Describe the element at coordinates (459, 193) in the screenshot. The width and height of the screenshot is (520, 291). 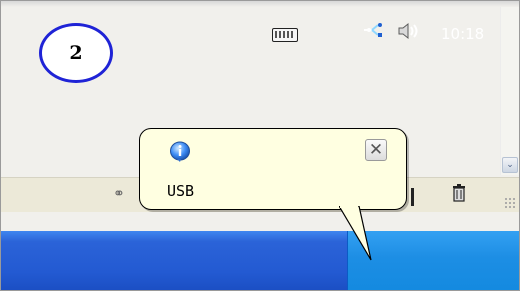
I see `trash-icon` at that location.